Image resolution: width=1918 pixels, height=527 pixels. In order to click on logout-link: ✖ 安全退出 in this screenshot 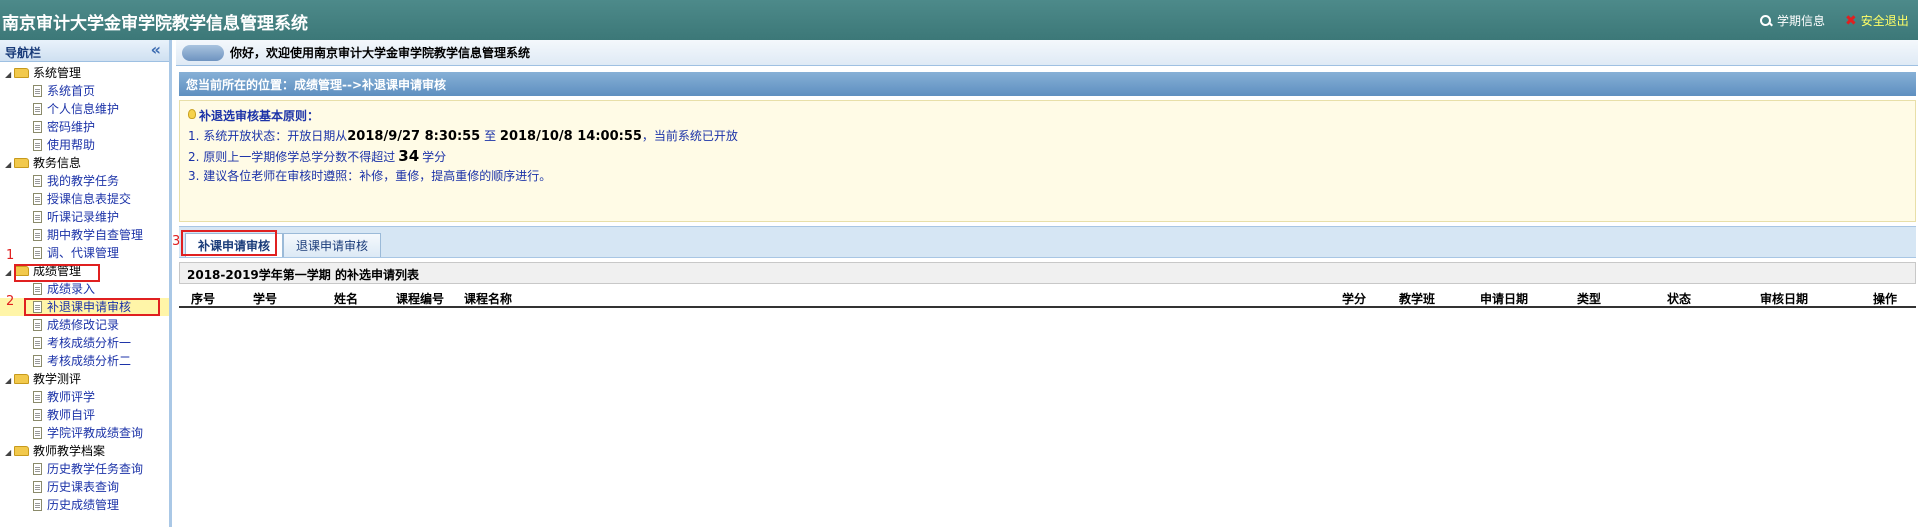, I will do `click(1877, 20)`.